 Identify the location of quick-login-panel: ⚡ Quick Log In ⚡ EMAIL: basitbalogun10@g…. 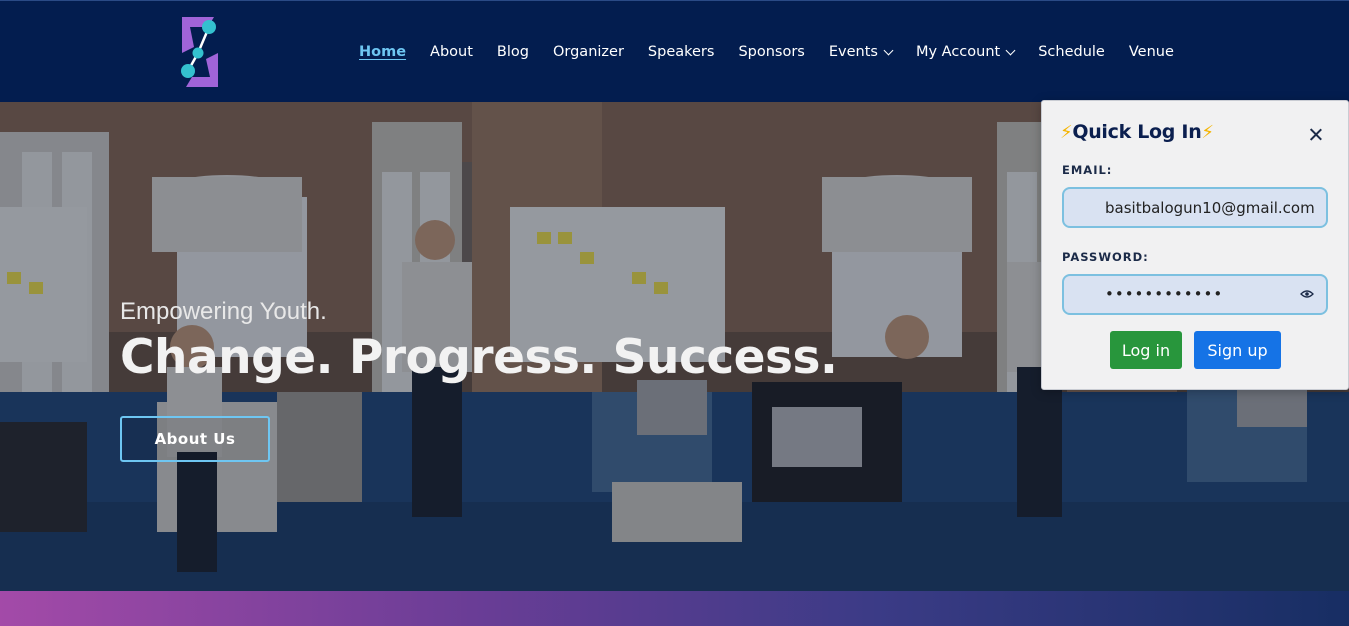
(1195, 245).